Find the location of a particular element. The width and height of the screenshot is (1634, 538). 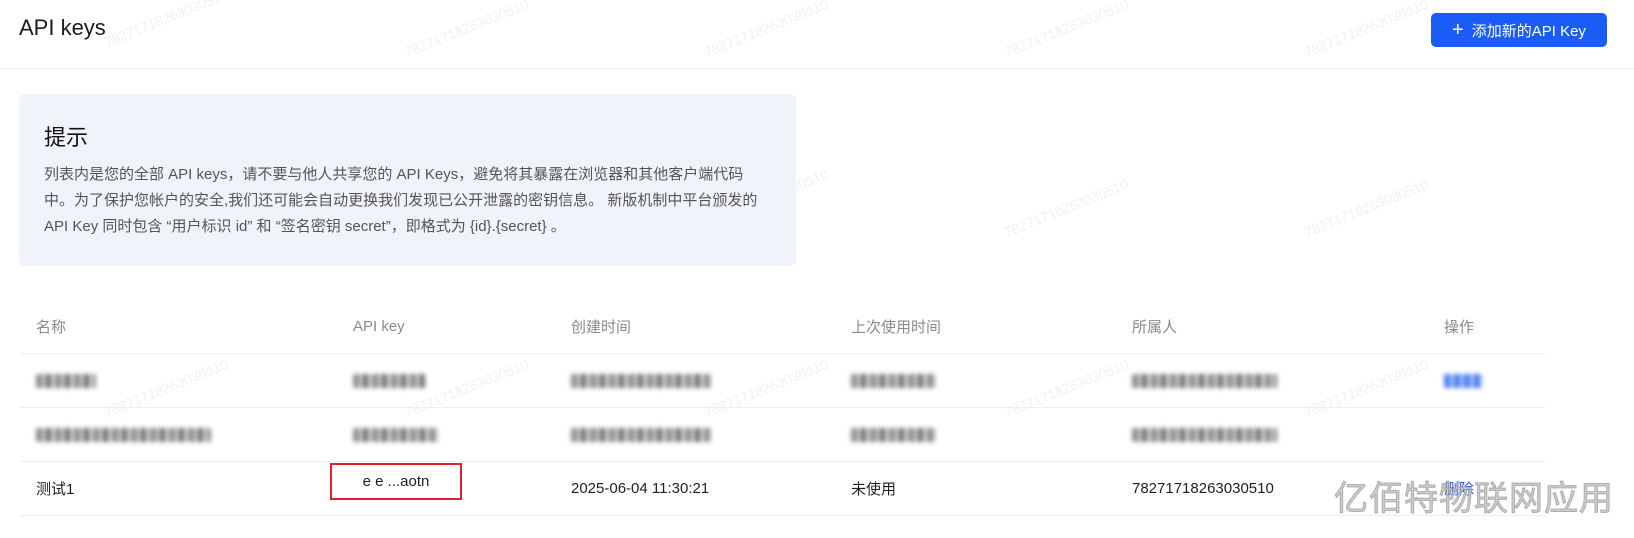

api-key-highlight-box: e e ...aotn is located at coordinates (396, 481).